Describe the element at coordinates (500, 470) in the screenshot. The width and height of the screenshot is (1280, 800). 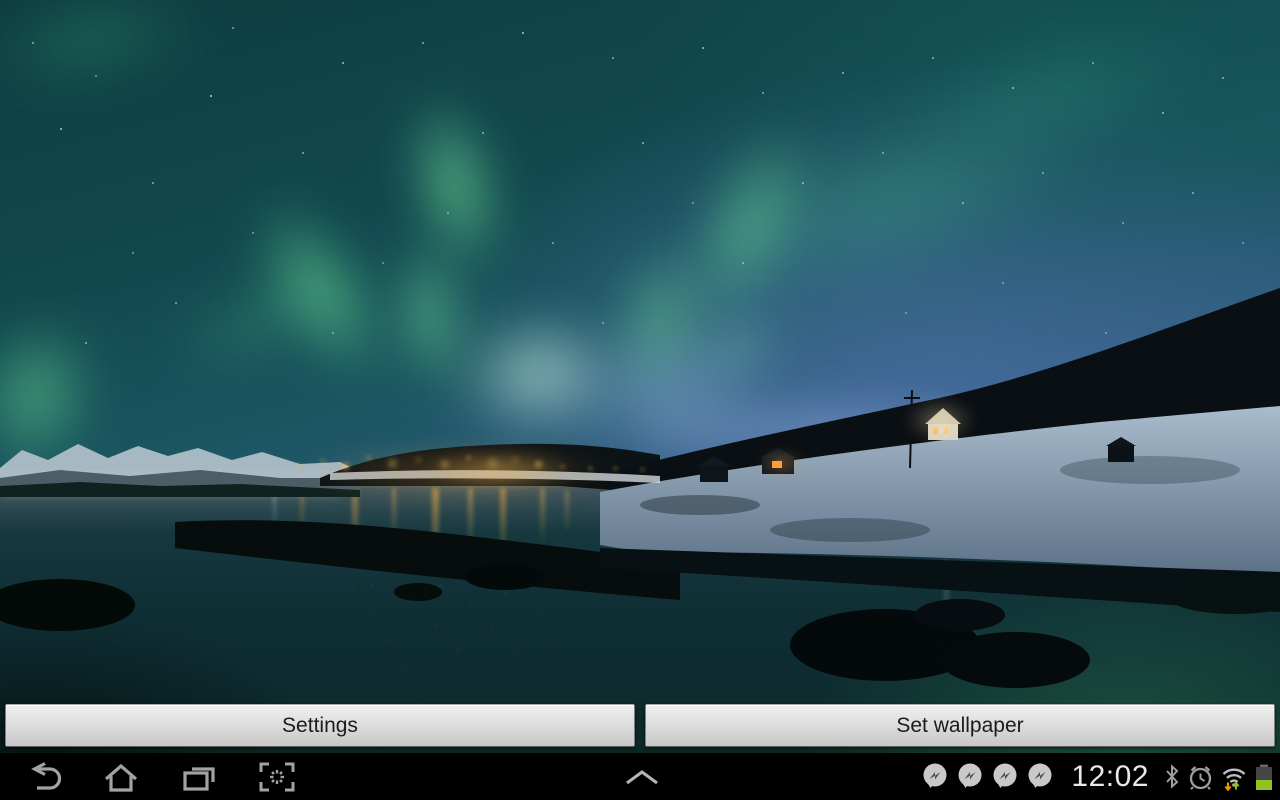
I see `village-light-glow` at that location.